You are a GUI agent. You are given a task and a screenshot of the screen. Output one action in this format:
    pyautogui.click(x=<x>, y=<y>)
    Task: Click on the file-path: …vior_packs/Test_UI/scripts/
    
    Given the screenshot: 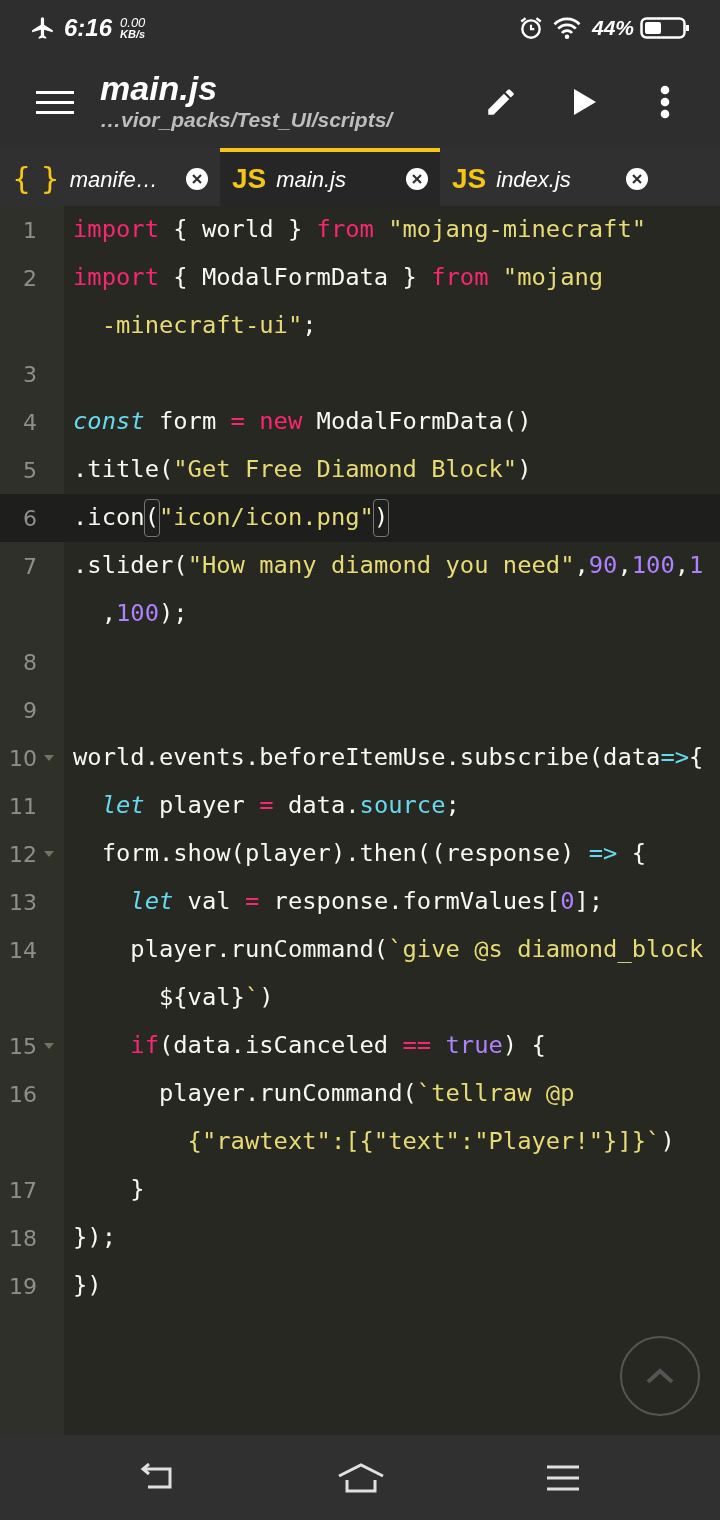 What is the action you would take?
    pyautogui.click(x=246, y=120)
    